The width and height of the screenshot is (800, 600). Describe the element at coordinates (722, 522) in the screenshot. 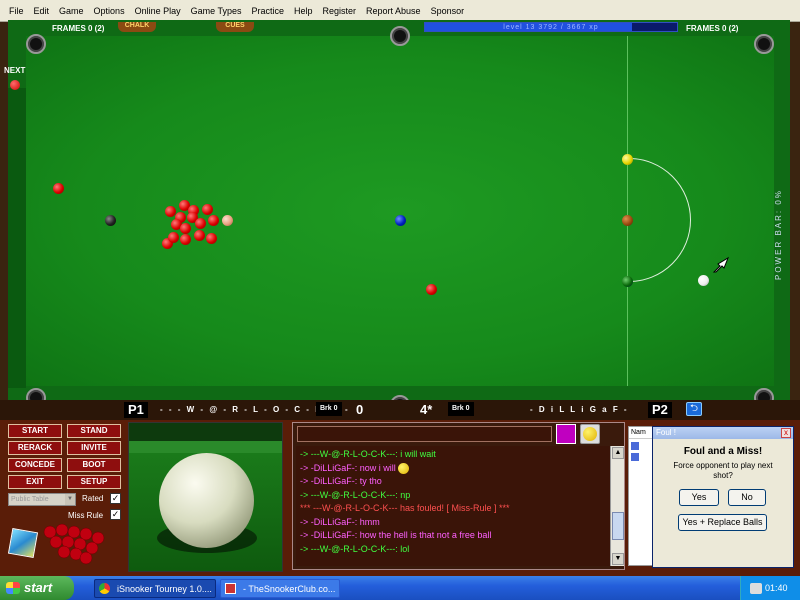

I see `dialog-yes-replace-button: Yes + Replace Balls` at that location.